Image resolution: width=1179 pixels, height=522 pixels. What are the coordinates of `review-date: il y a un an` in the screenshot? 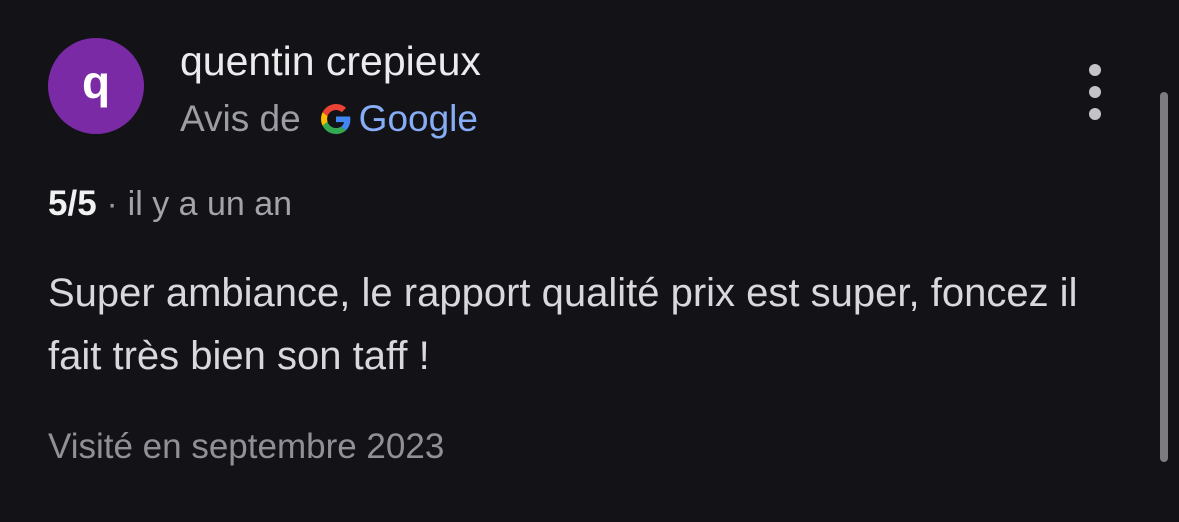 It's located at (210, 203).